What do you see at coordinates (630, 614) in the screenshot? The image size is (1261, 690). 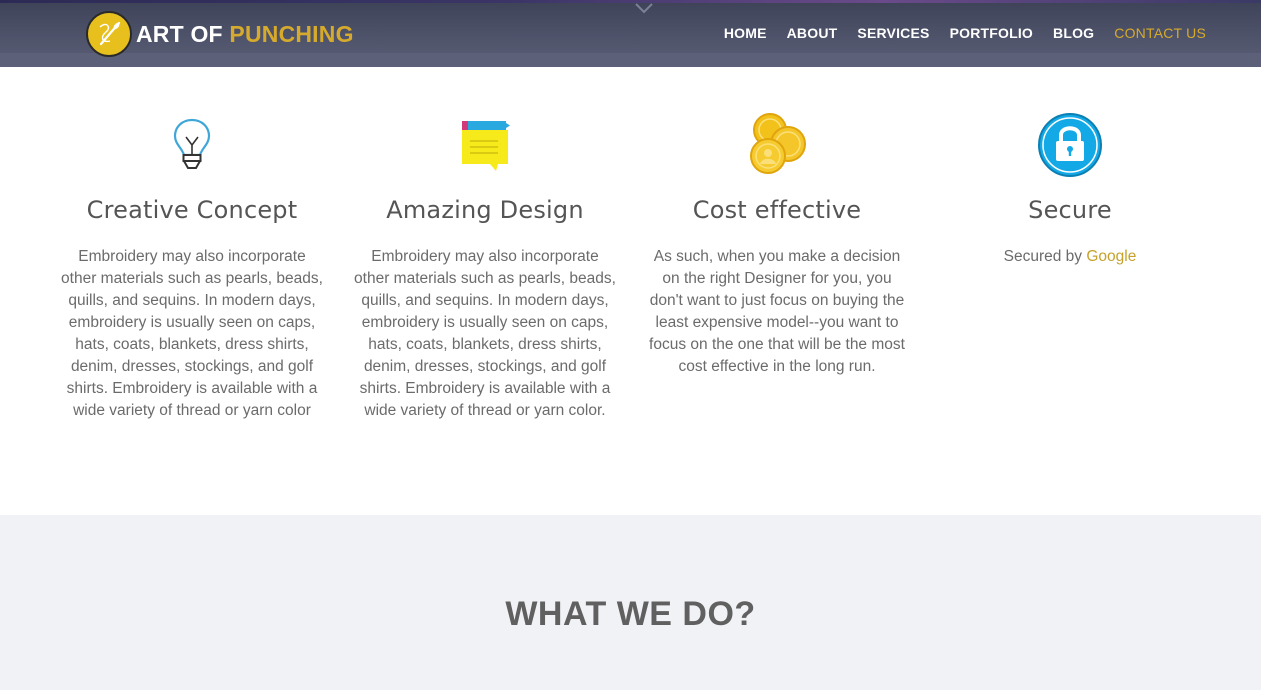 I see `section-title: WHAT WE DO?` at bounding box center [630, 614].